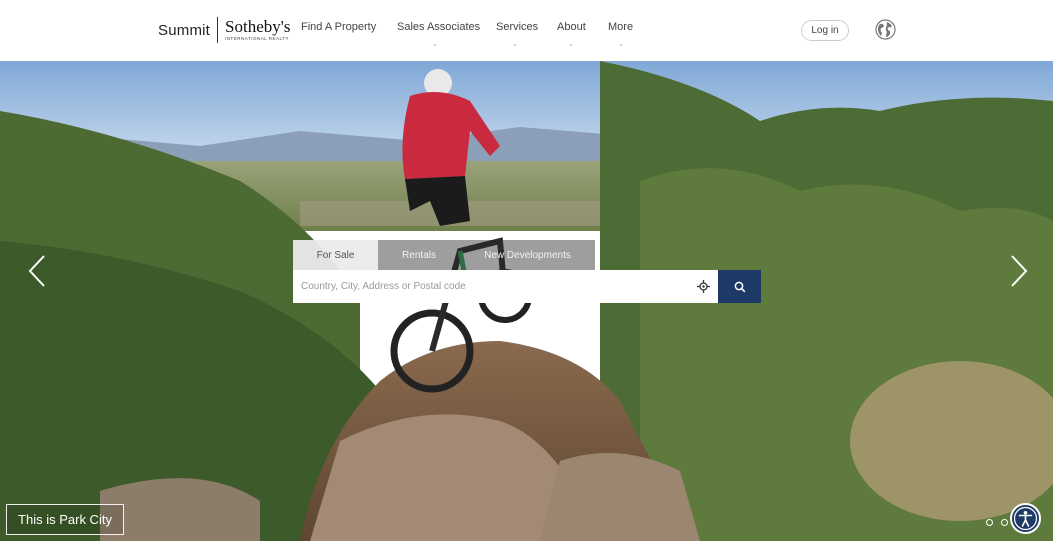 The height and width of the screenshot is (541, 1053). Describe the element at coordinates (620, 27) in the screenshot. I see `nav-more: More` at that location.